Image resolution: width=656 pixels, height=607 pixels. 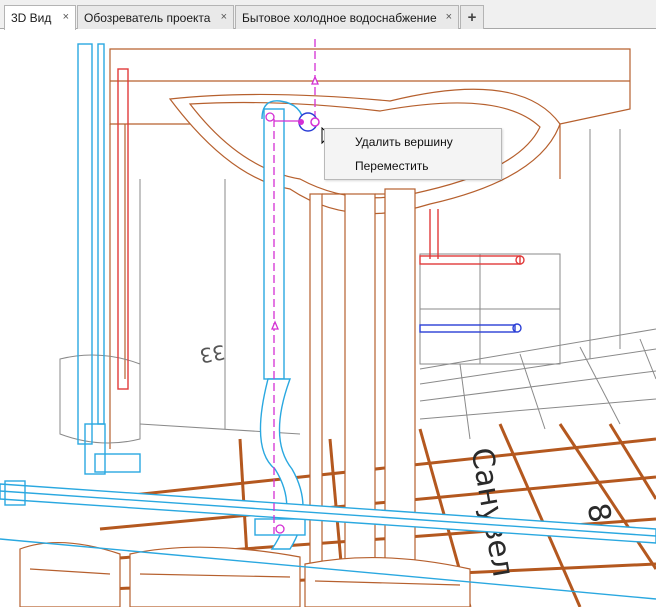 What do you see at coordinates (31, 18) in the screenshot?
I see `tab-label: 3D Вид` at bounding box center [31, 18].